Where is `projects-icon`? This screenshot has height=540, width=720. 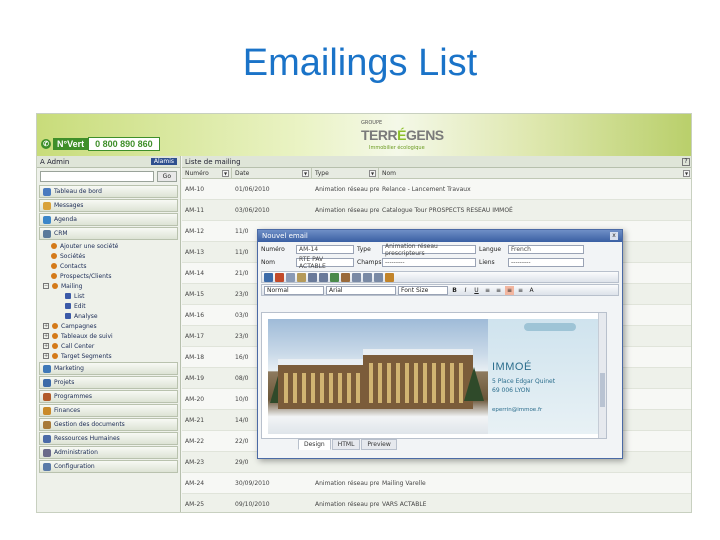 projects-icon is located at coordinates (47, 382).